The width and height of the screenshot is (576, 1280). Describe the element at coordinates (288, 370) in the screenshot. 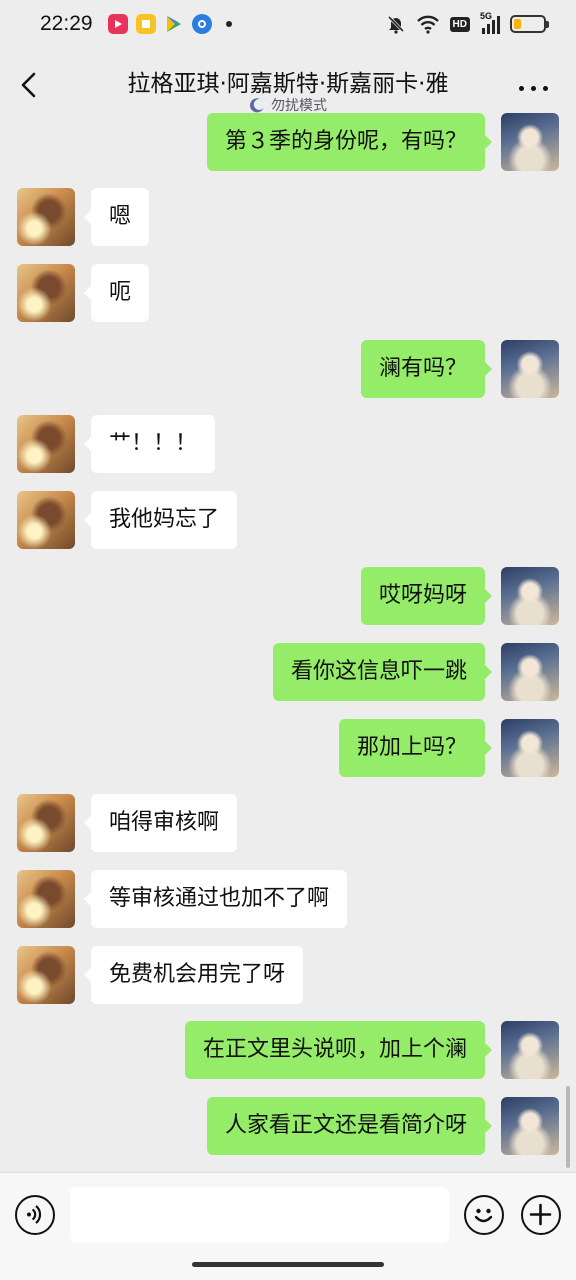

I see `sent-message: 澜有吗？` at that location.